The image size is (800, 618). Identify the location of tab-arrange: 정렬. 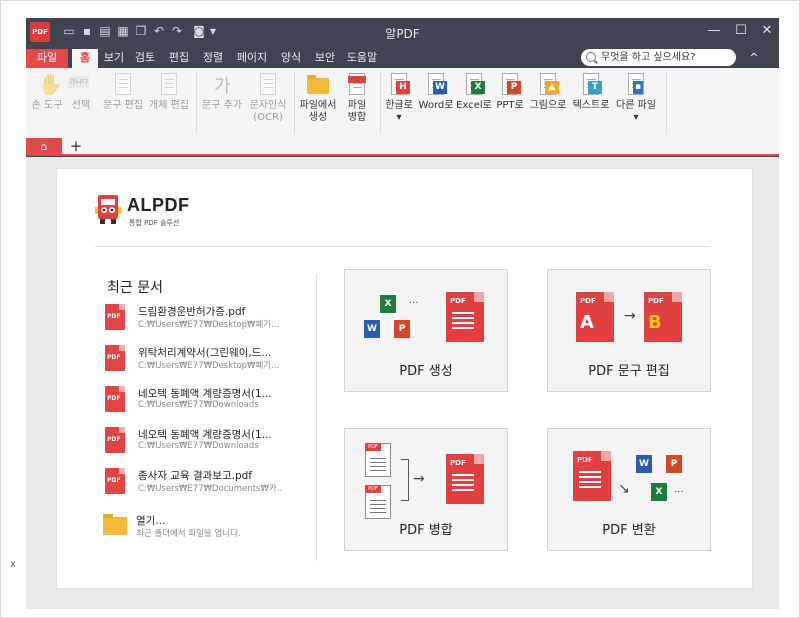
(213, 58).